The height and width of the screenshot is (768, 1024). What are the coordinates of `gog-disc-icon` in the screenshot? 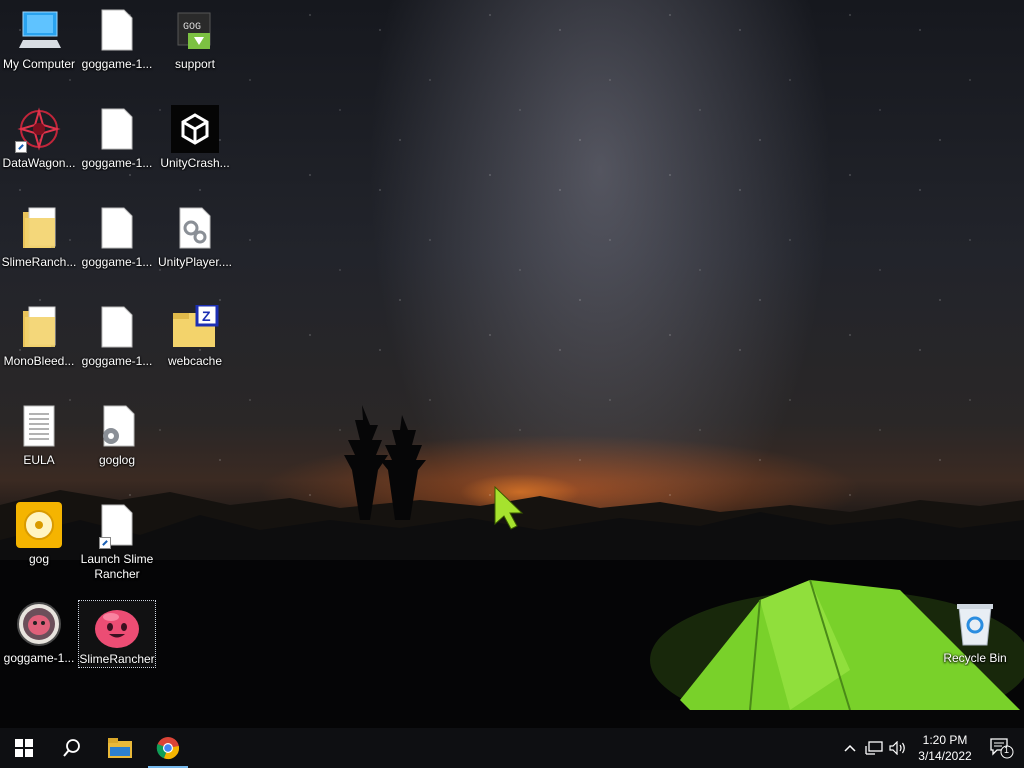 It's located at (39, 525).